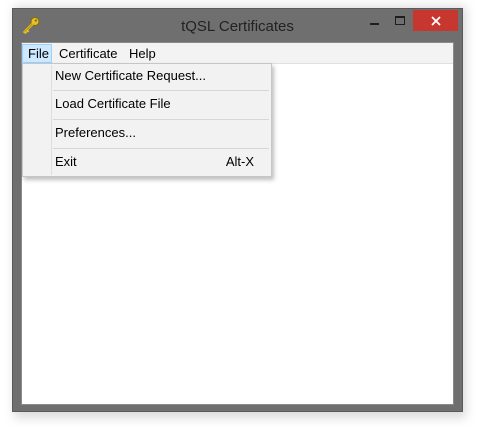 The image size is (482, 432). Describe the element at coordinates (37, 53) in the screenshot. I see `menu-file: File` at that location.